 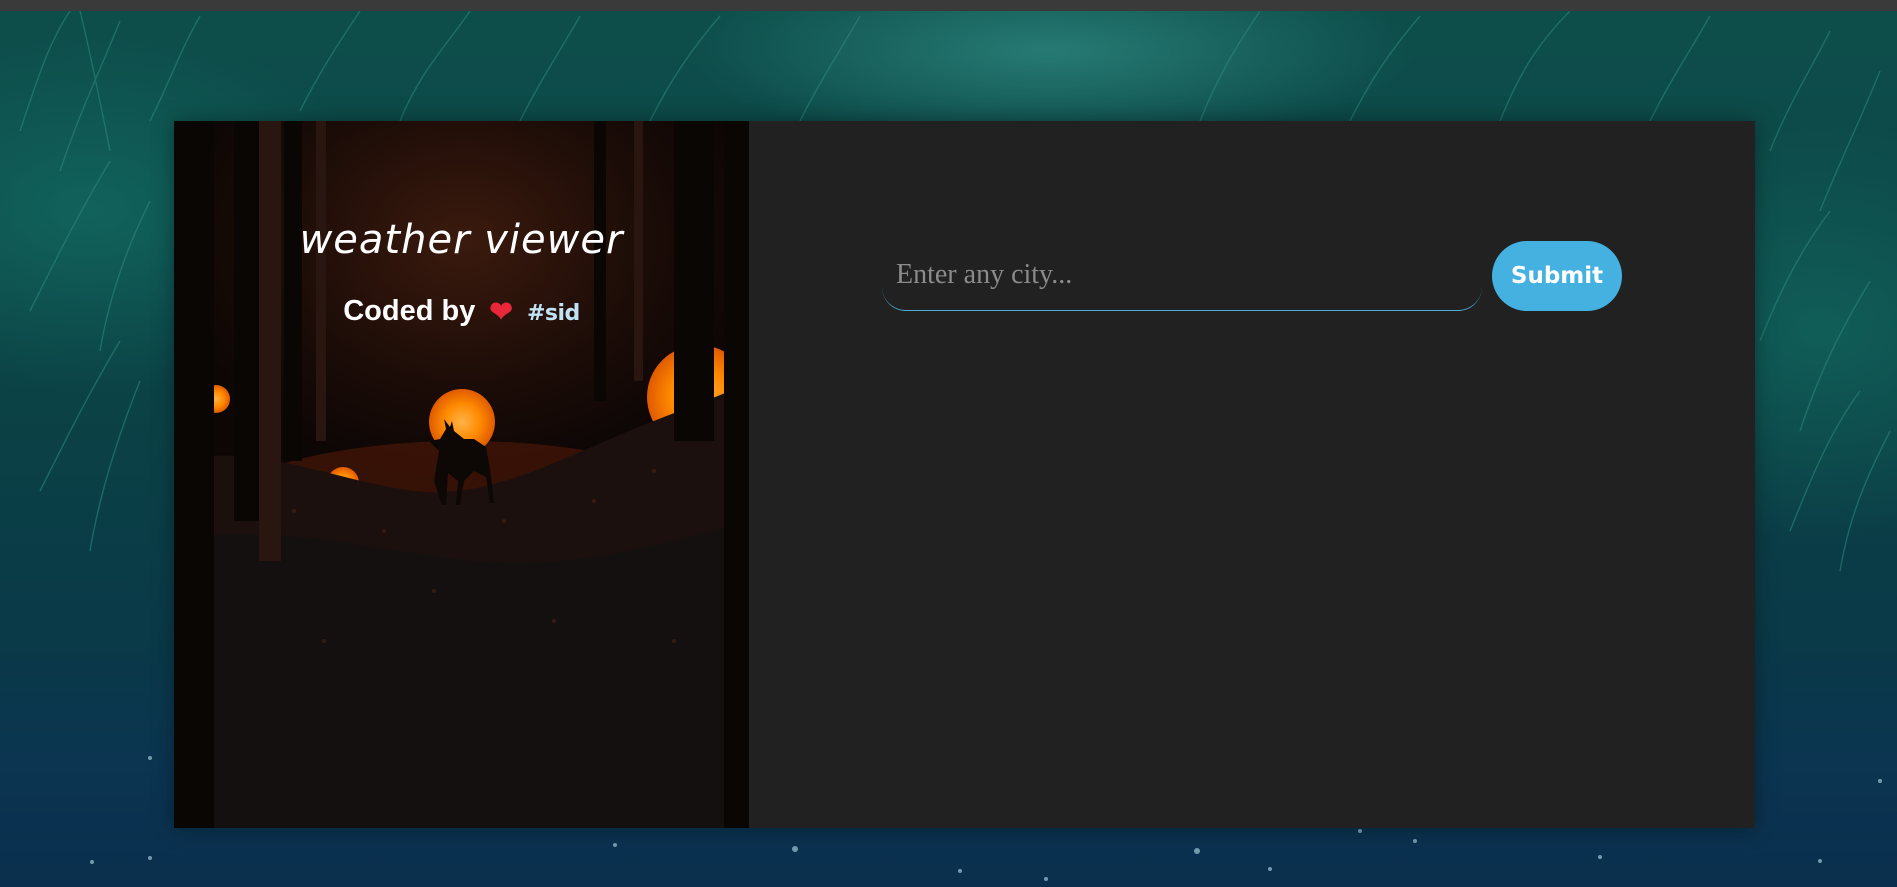 I want to click on heart-icon: ❤, so click(x=501, y=311).